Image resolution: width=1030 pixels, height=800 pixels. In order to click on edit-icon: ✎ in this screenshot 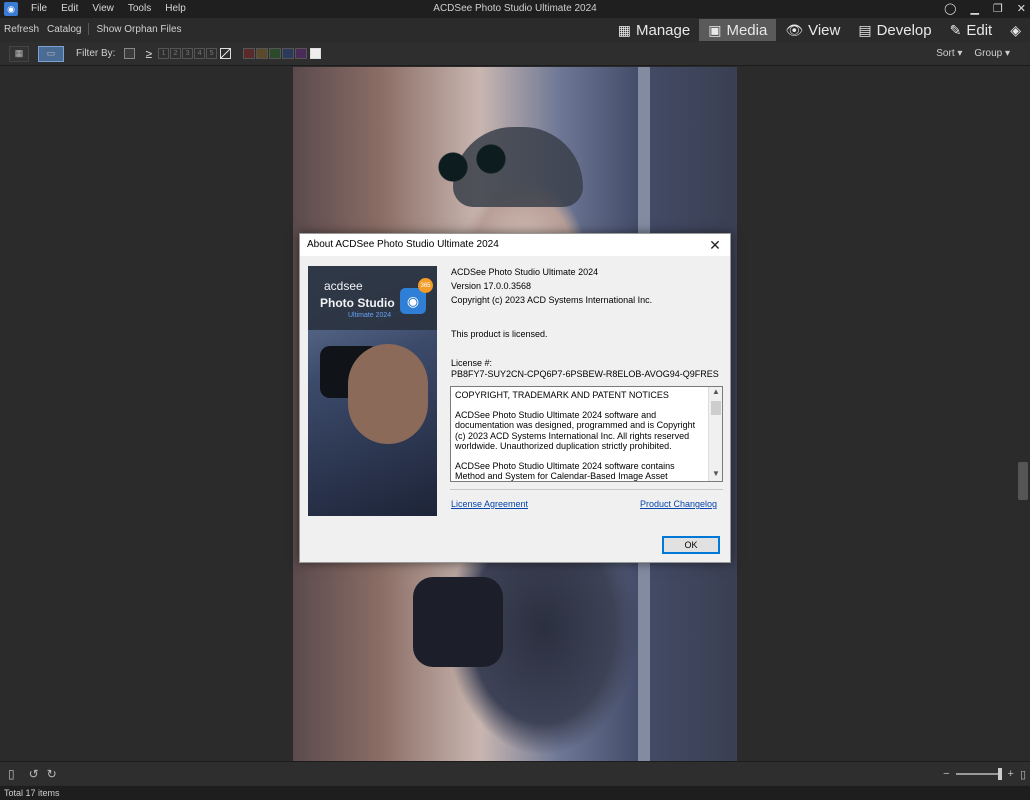, I will do `click(955, 29)`.